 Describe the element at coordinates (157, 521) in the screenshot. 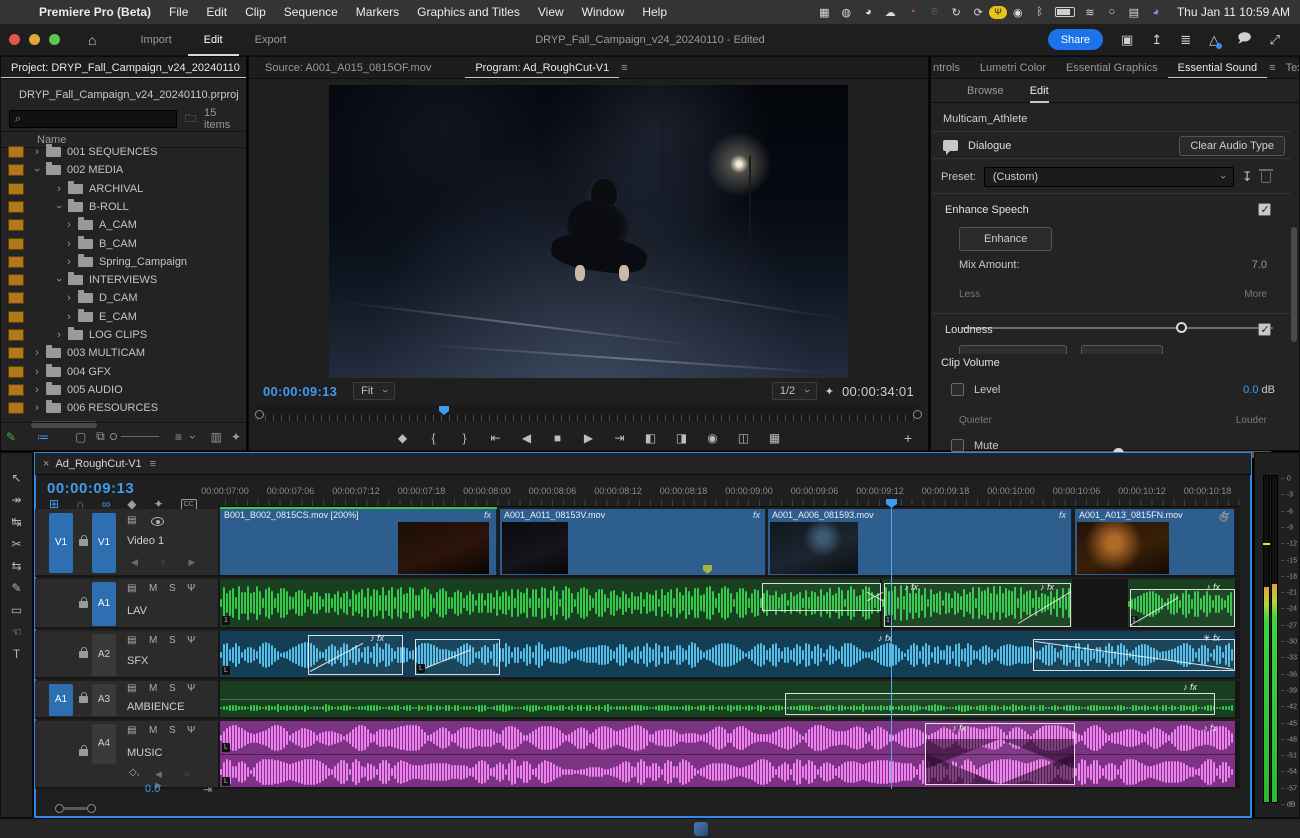

I see `track-visibility-icon` at that location.